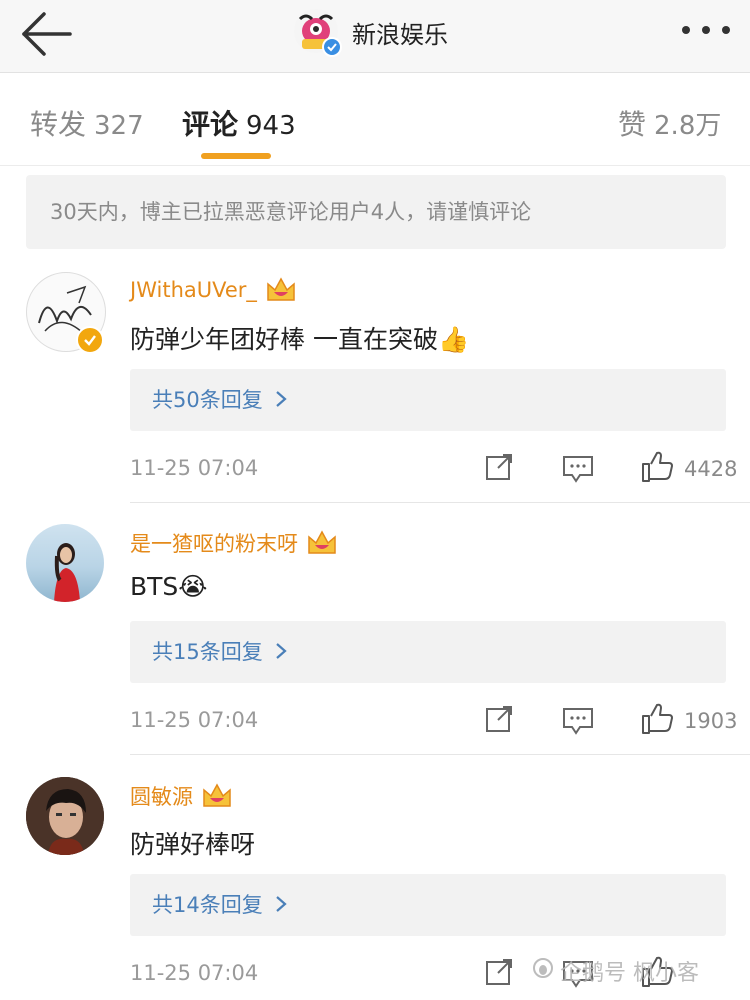  I want to click on account-logo, so click(317, 32).